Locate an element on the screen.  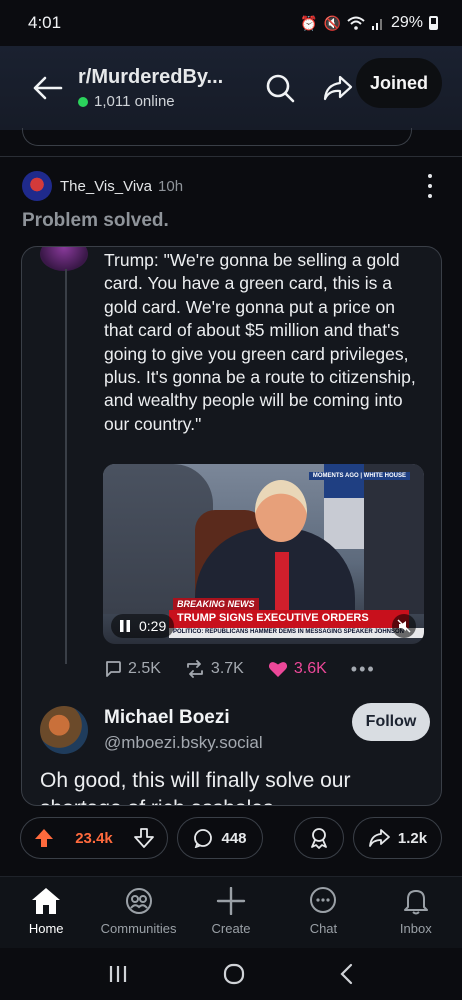
nav-communities: Communities is located at coordinates (138, 912).